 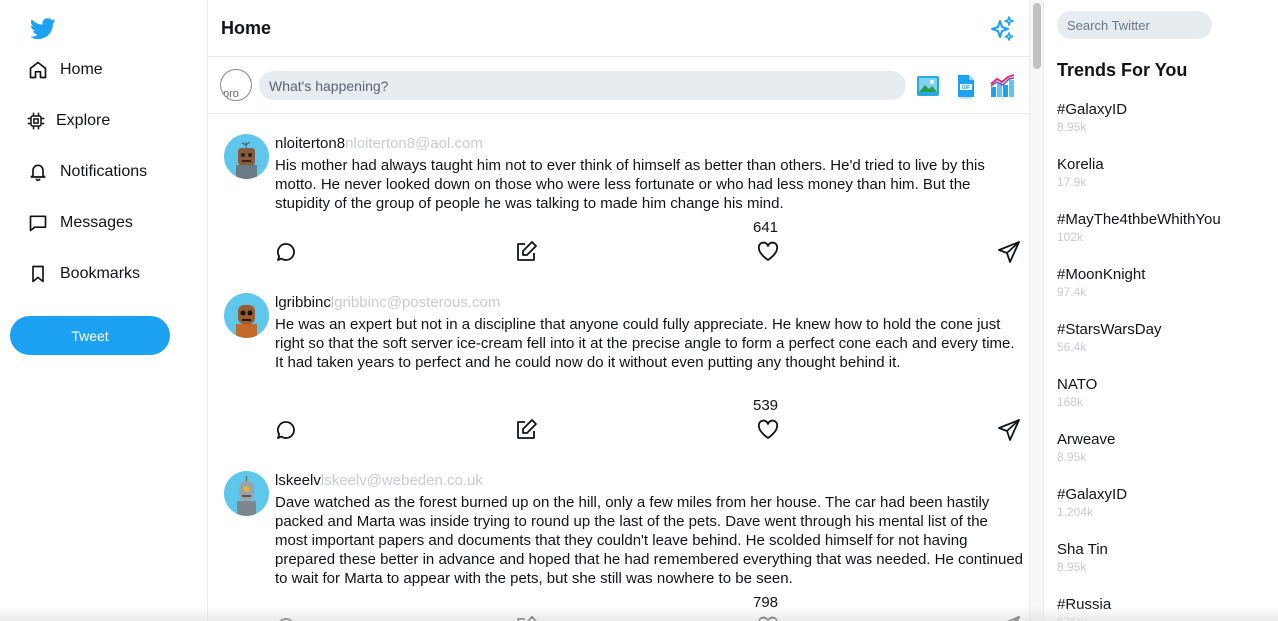 I want to click on trend-item: Arweave 8.95k, so click(x=1164, y=447).